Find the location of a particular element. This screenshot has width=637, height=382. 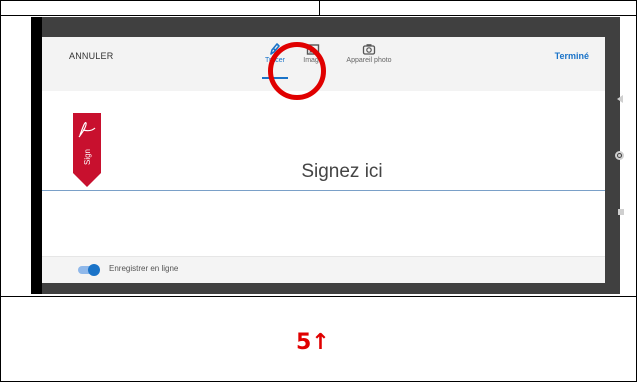

save-online-toggle is located at coordinates (89, 270).